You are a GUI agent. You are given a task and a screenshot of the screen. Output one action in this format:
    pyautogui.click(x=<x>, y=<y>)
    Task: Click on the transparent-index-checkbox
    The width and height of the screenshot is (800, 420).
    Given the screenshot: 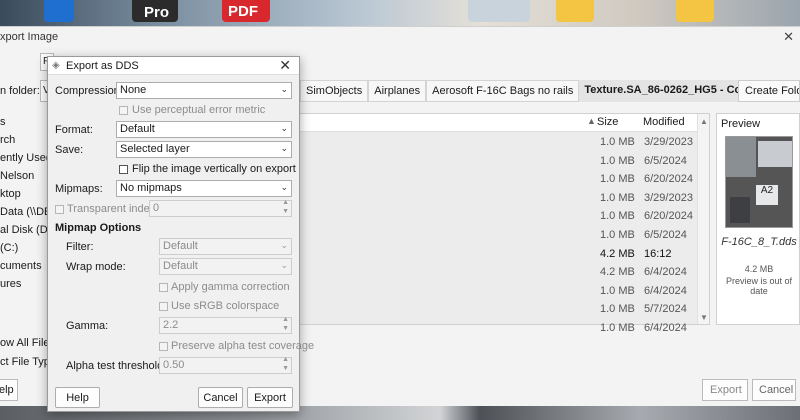 What is the action you would take?
    pyautogui.click(x=59, y=209)
    